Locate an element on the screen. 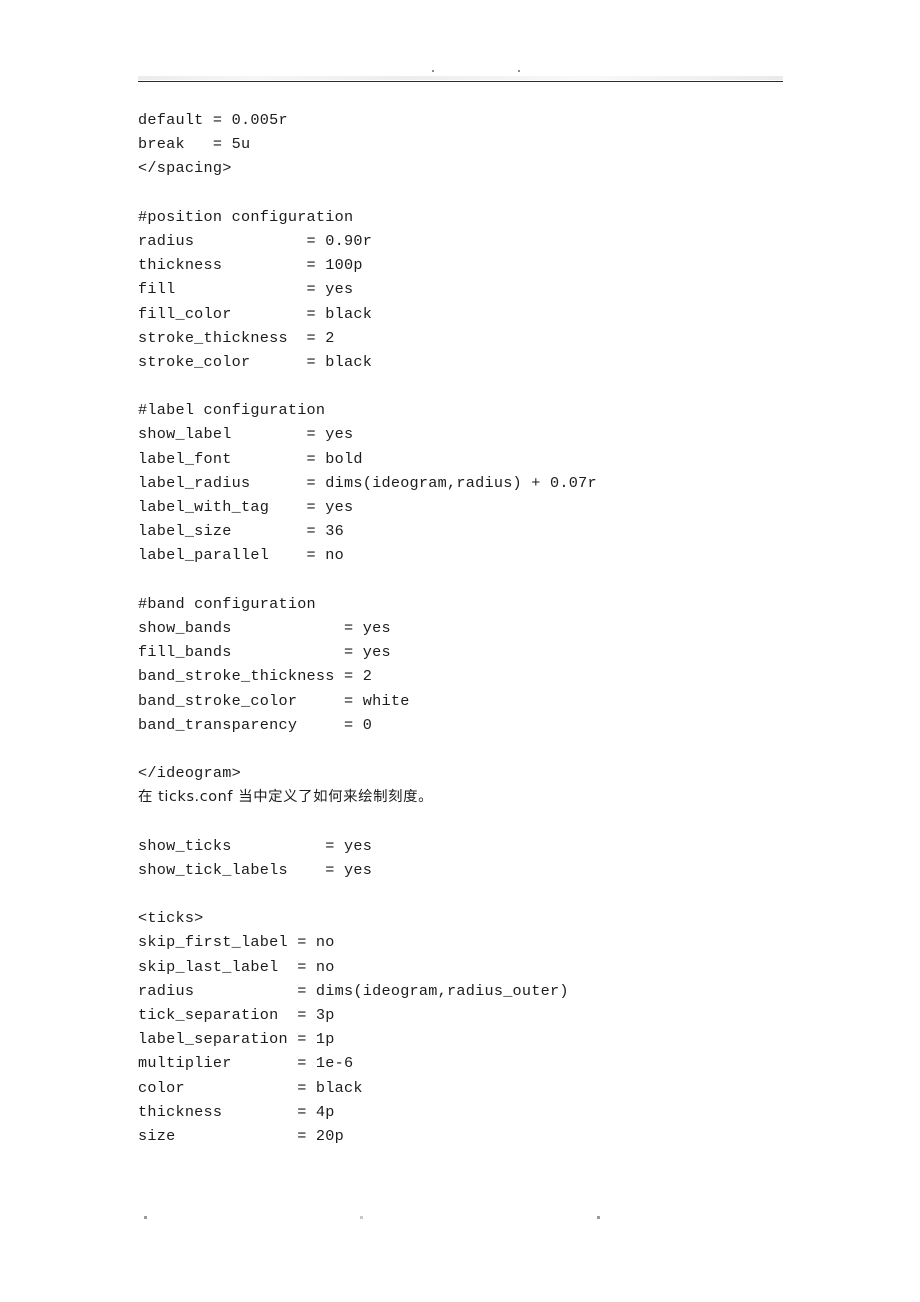 Image resolution: width=920 pixels, height=1302 pixels. text-line: tick_separation = 3p is located at coordinates (236, 1014).